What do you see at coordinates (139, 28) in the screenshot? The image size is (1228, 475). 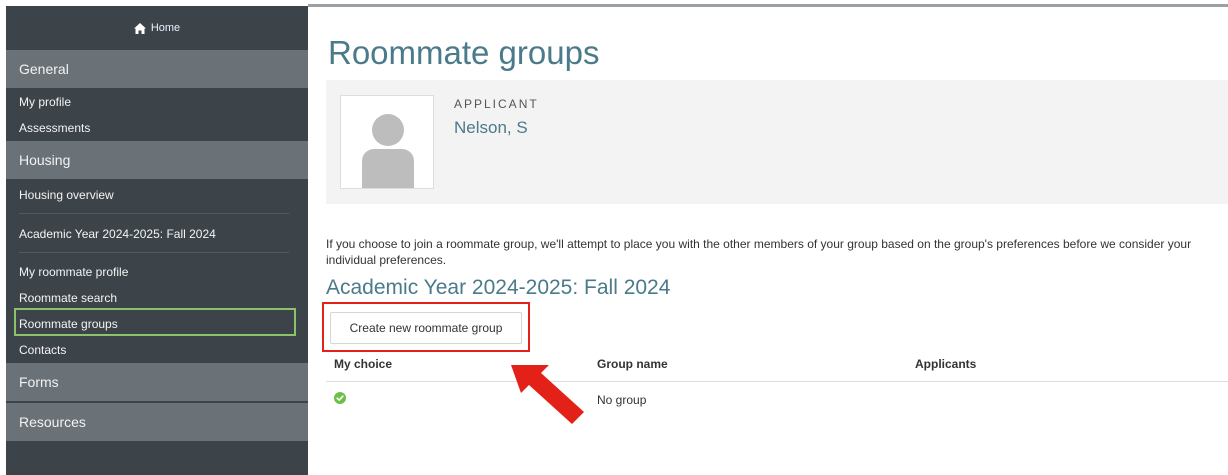 I see `home-icon` at bounding box center [139, 28].